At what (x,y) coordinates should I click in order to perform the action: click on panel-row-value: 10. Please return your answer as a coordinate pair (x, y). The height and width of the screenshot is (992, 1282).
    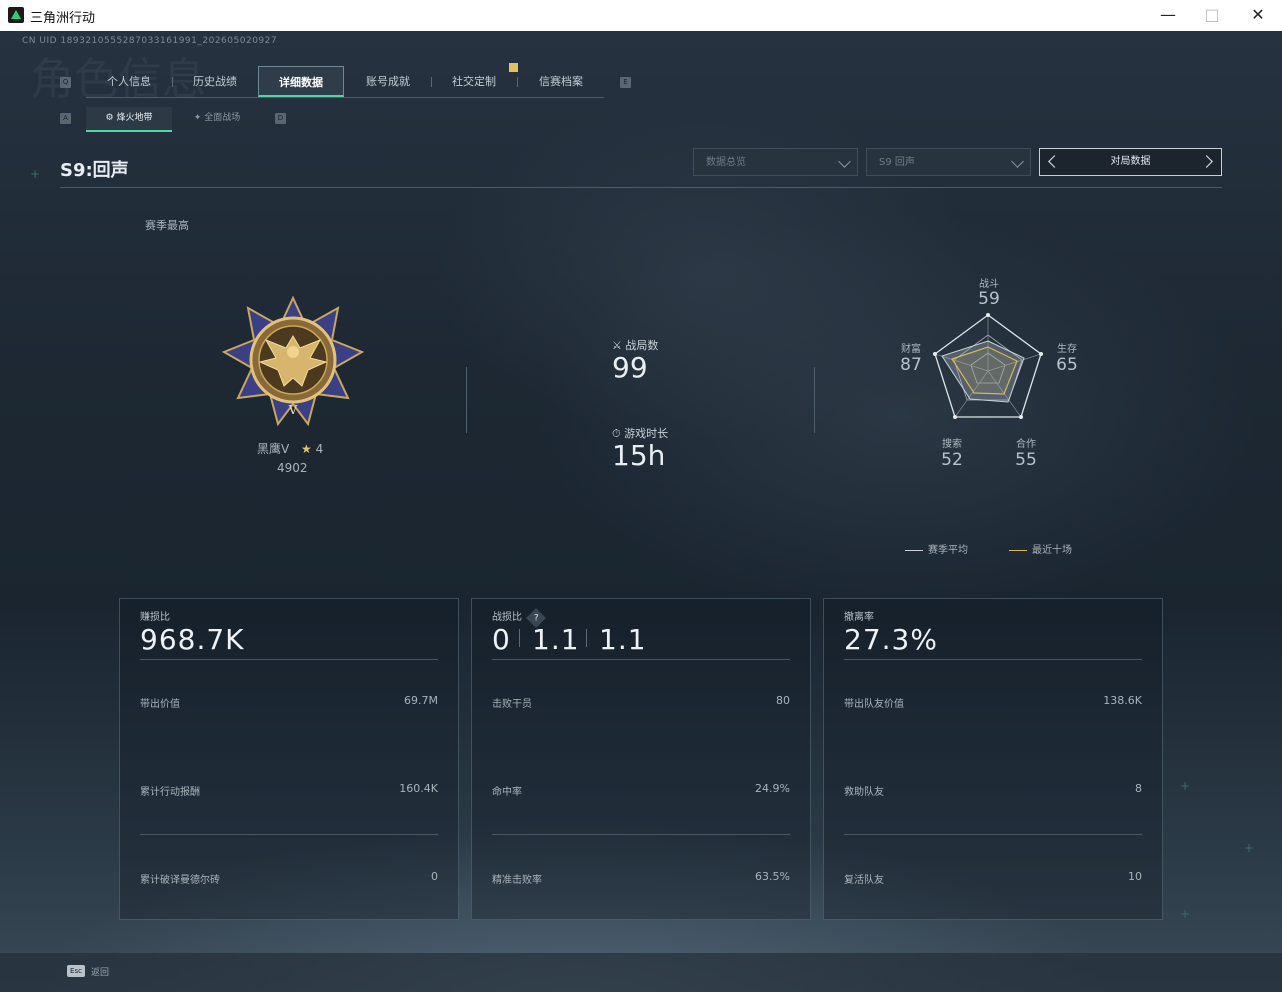
    Looking at the image, I should click on (1135, 876).